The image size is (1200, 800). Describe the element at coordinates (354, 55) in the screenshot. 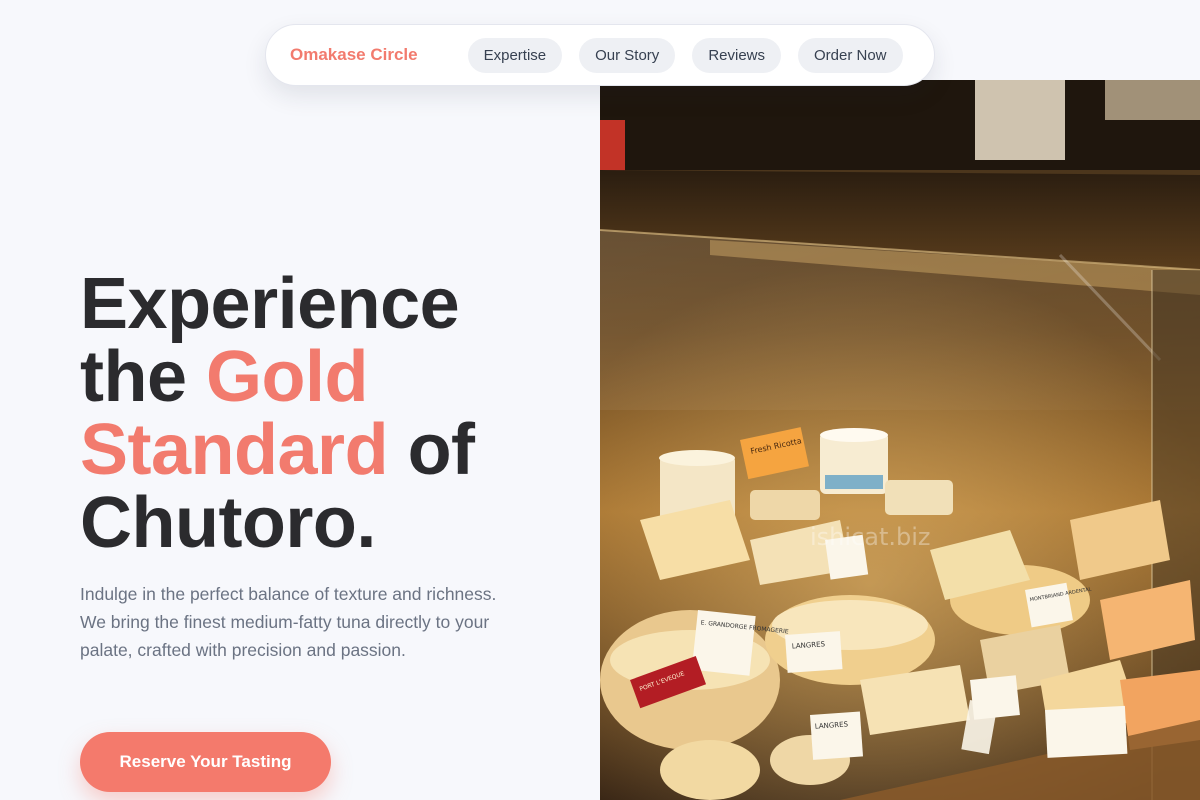

I see `brand-logo: Omakase Circle` at that location.